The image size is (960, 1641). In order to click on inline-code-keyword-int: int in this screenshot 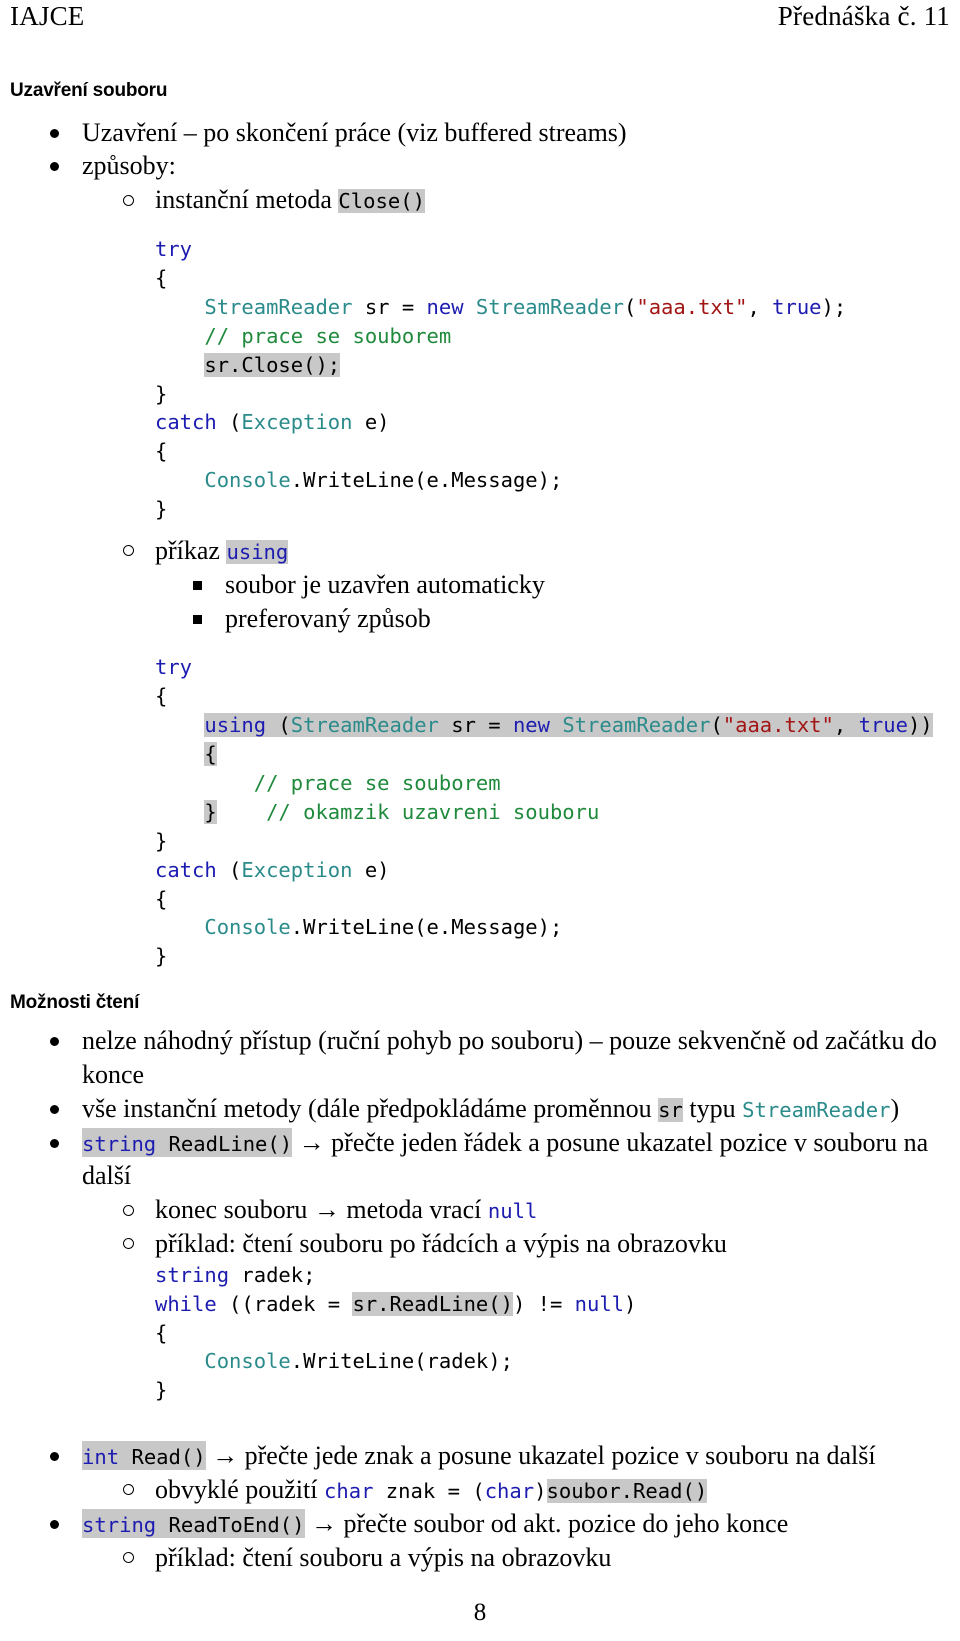, I will do `click(101, 1457)`.